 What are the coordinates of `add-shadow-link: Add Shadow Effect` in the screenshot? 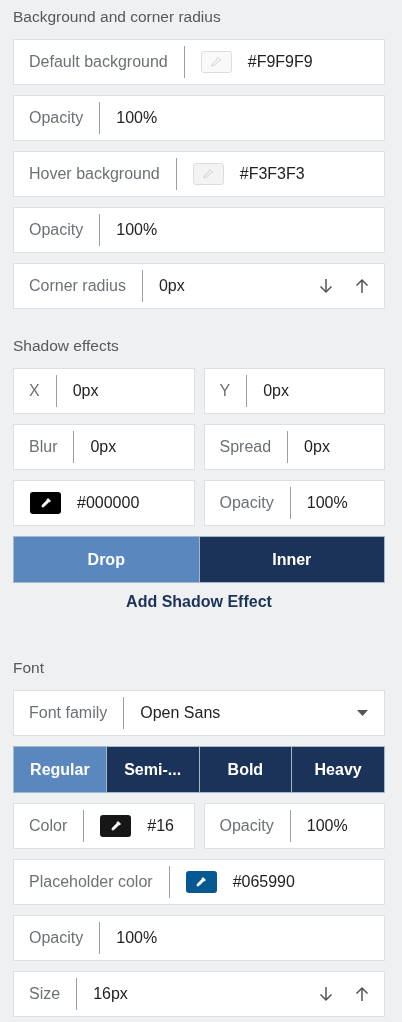 It's located at (199, 602).